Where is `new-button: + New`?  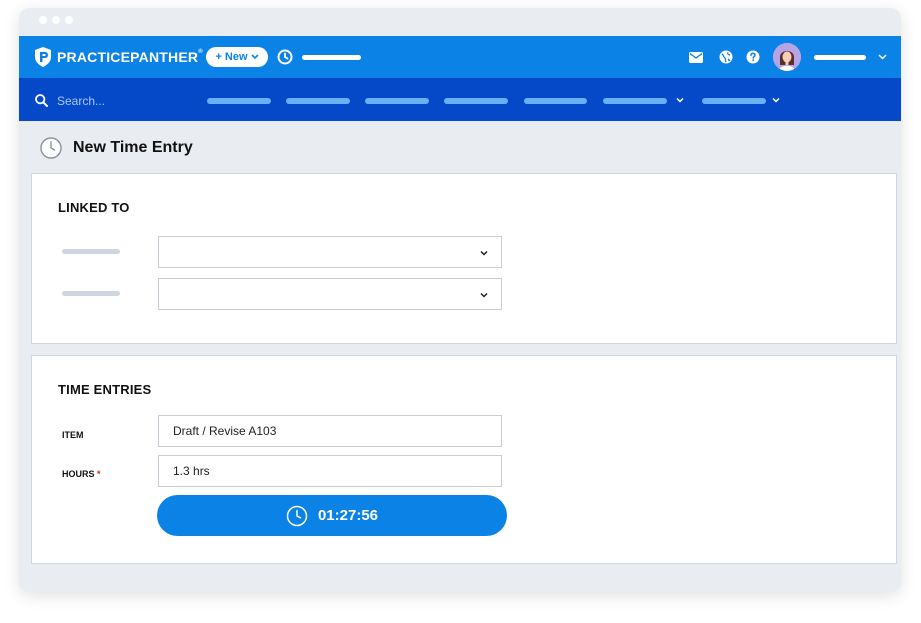
new-button: + New is located at coordinates (237, 57).